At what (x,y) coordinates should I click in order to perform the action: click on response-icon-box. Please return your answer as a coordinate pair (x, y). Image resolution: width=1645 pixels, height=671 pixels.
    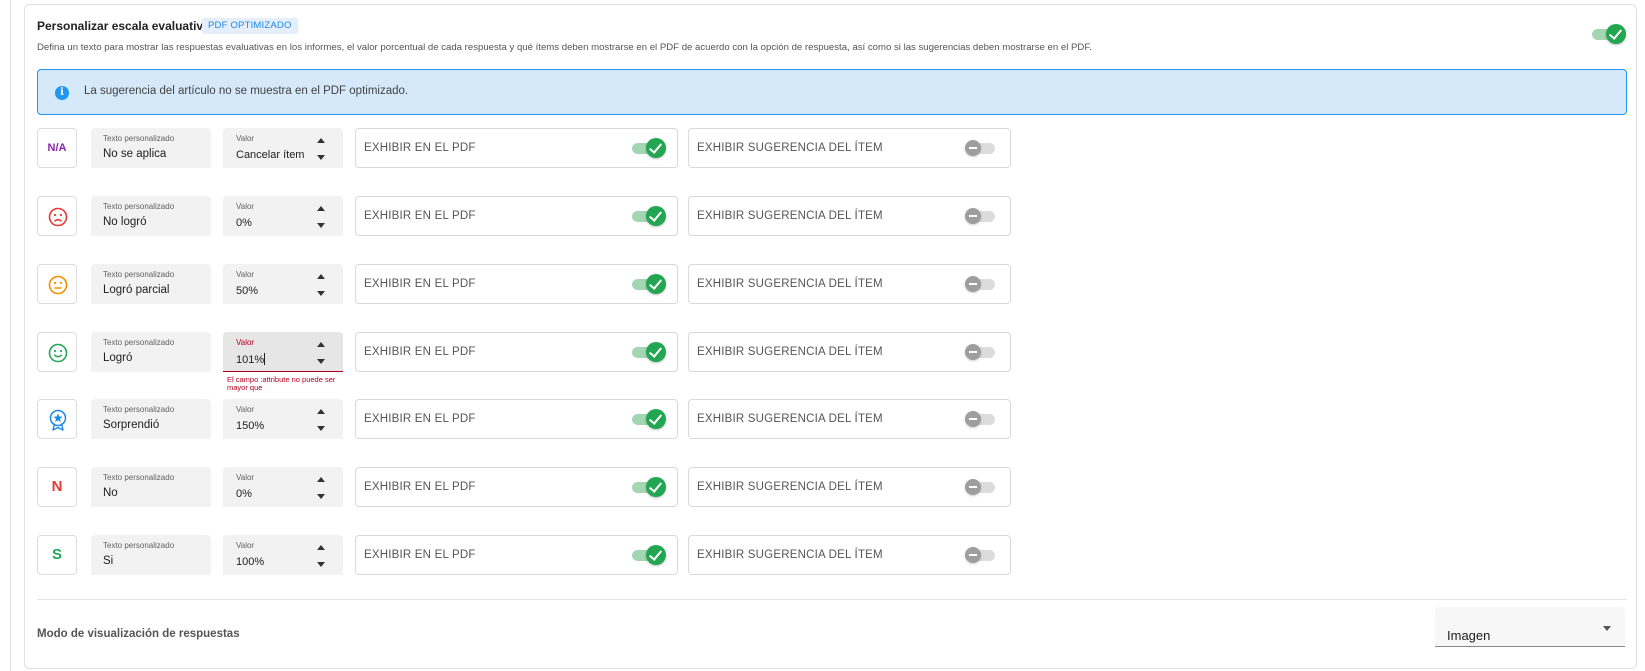
    Looking at the image, I should click on (57, 284).